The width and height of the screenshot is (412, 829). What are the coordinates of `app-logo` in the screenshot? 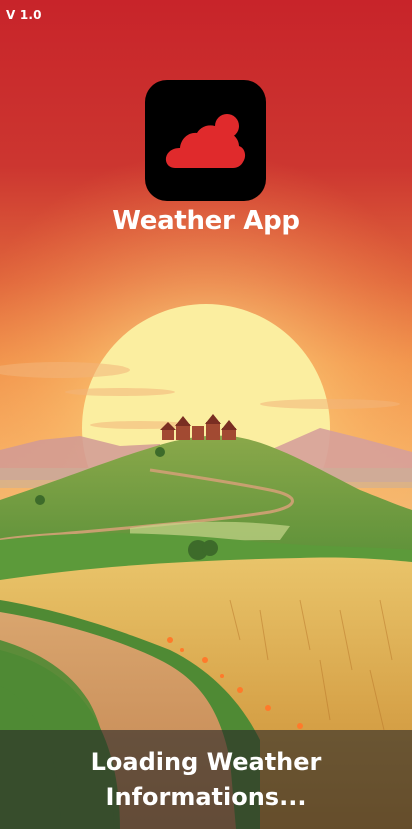 It's located at (205, 140).